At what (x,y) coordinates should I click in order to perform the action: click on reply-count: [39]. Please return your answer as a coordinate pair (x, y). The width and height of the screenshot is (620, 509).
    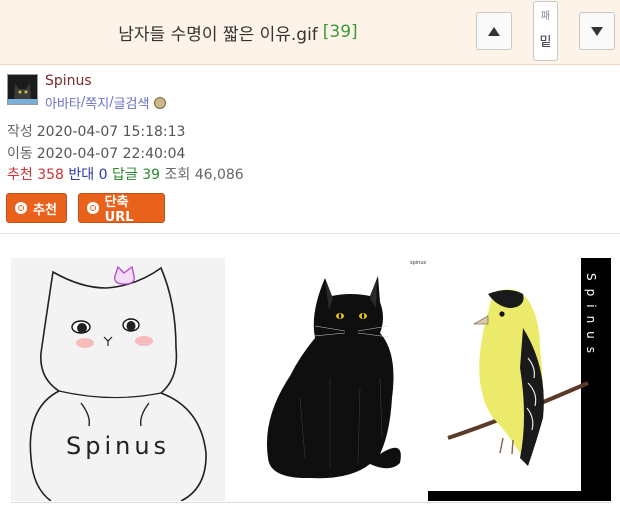
    Looking at the image, I should click on (340, 32).